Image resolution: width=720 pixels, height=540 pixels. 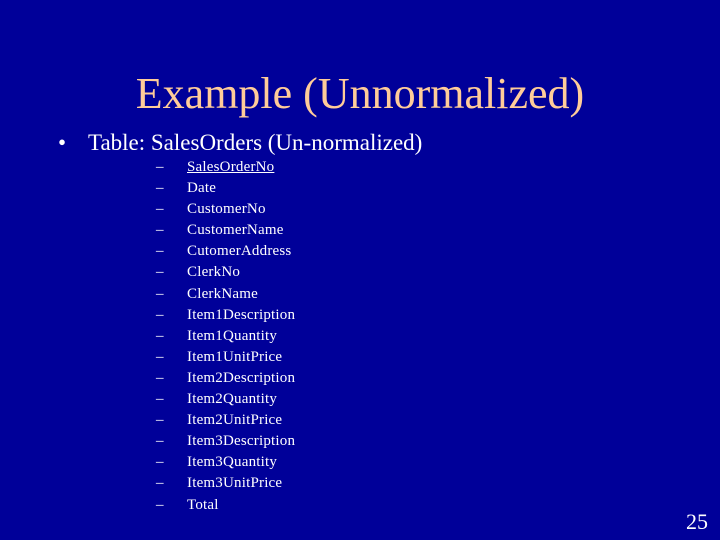 What do you see at coordinates (232, 335) in the screenshot?
I see `field-label: Item1Quantity` at bounding box center [232, 335].